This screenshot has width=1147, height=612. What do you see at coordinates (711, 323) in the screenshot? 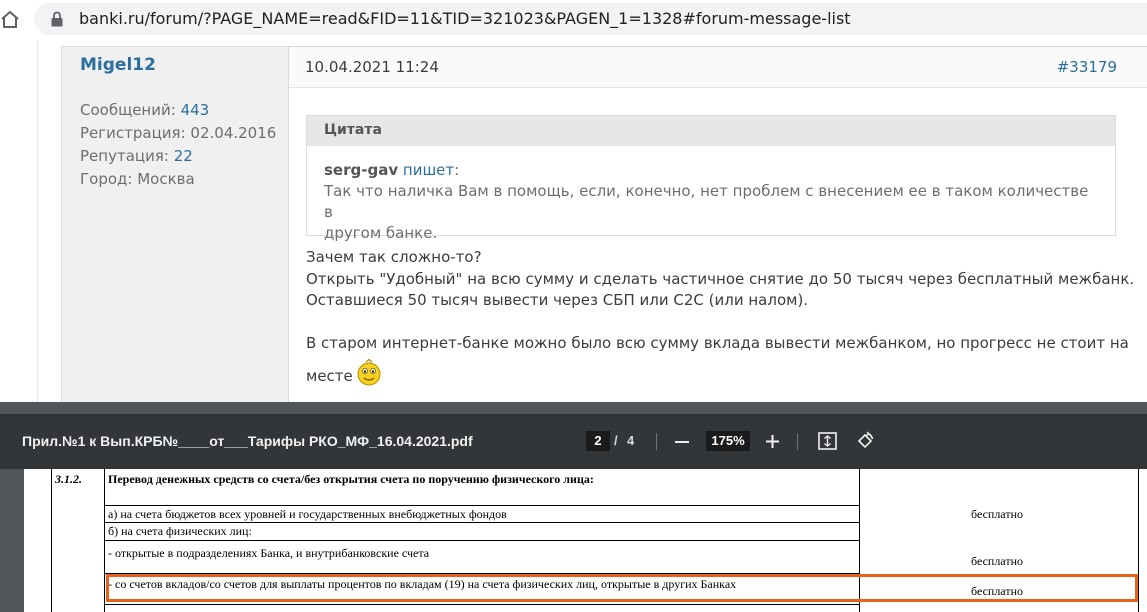
I see `message-blank-line` at bounding box center [711, 323].